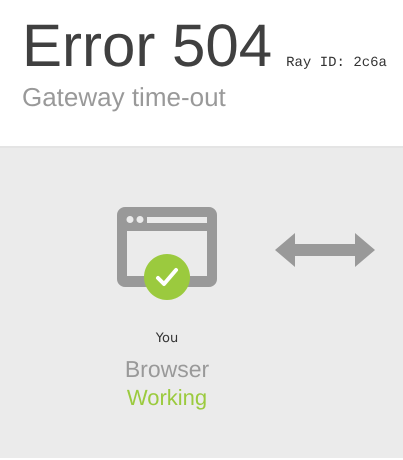 This screenshot has height=460, width=403. Describe the element at coordinates (167, 338) in the screenshot. I see `node-caption: You` at that location.